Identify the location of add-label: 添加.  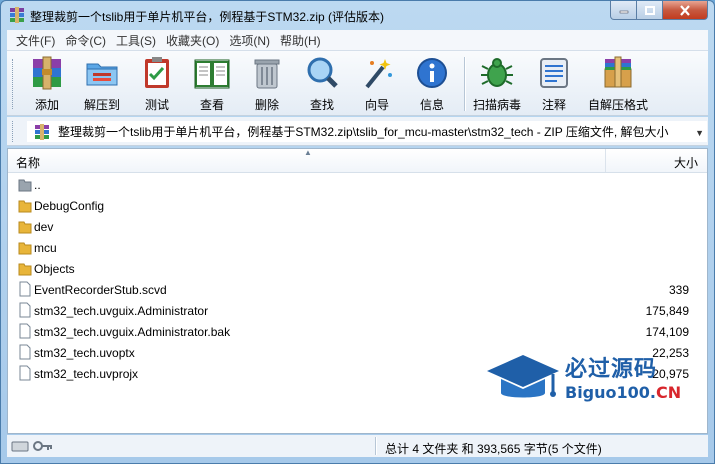
(46, 105).